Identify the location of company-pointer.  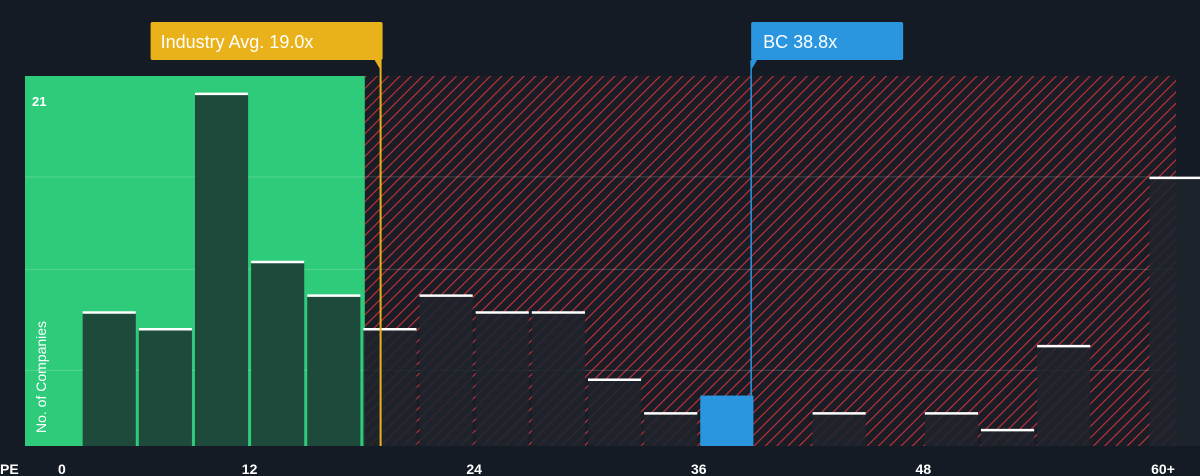
(754, 65).